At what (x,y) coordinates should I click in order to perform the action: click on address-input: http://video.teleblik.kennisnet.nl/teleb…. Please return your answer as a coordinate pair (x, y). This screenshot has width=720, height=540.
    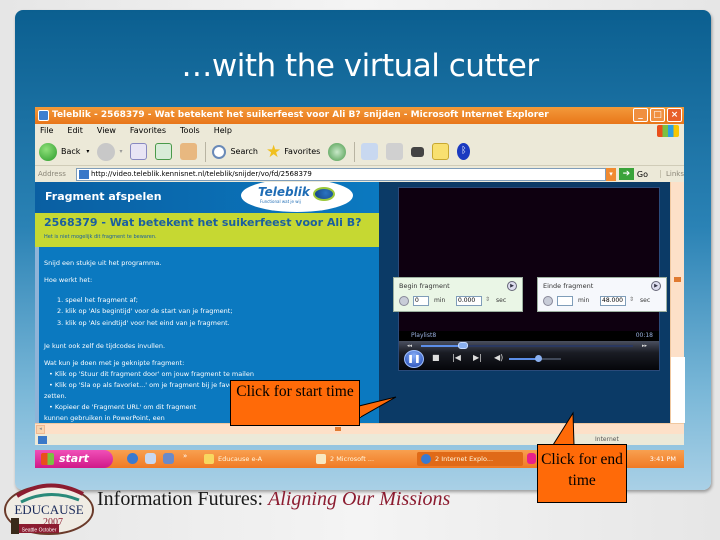
    Looking at the image, I should click on (340, 174).